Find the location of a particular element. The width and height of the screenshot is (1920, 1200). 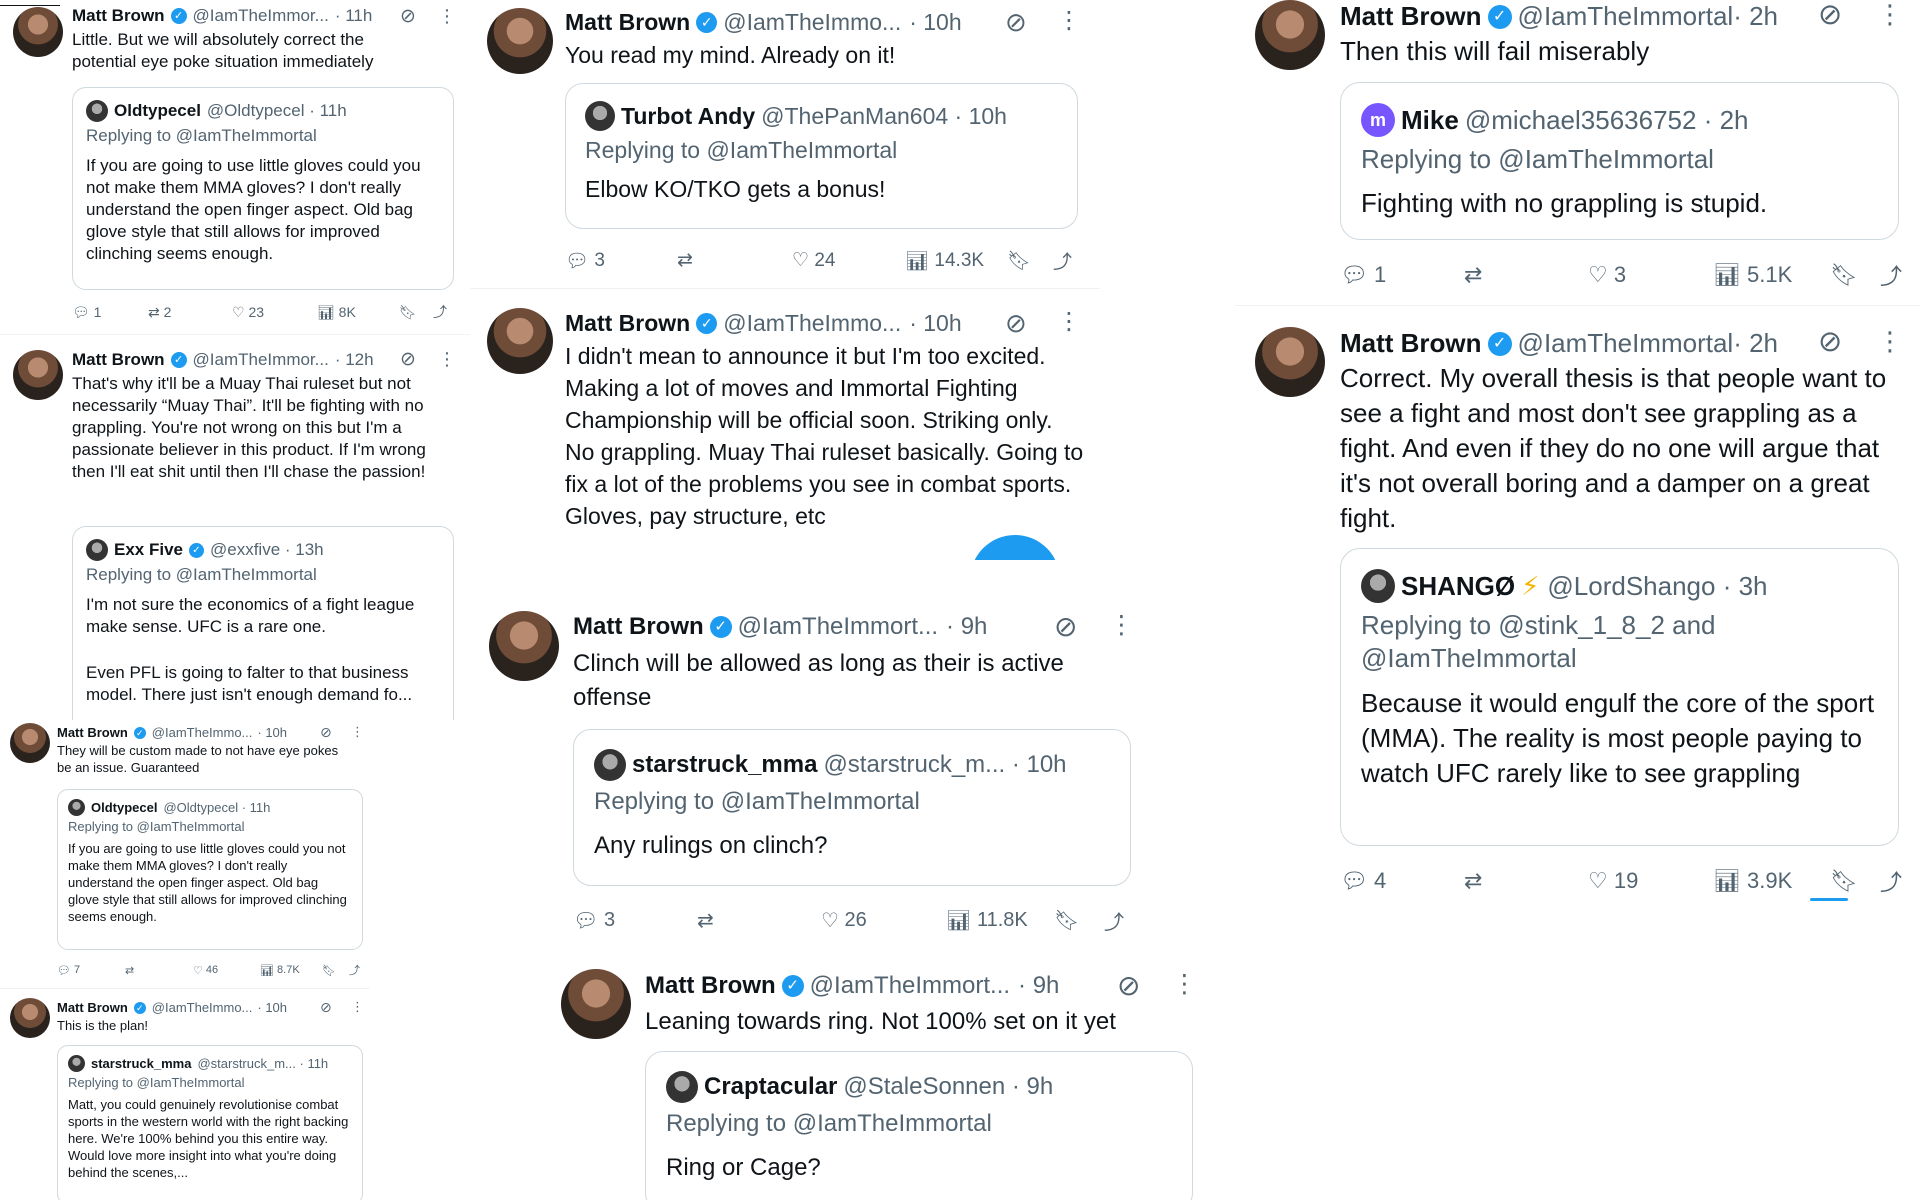

like-button: ♡ 24 is located at coordinates (848, 260).